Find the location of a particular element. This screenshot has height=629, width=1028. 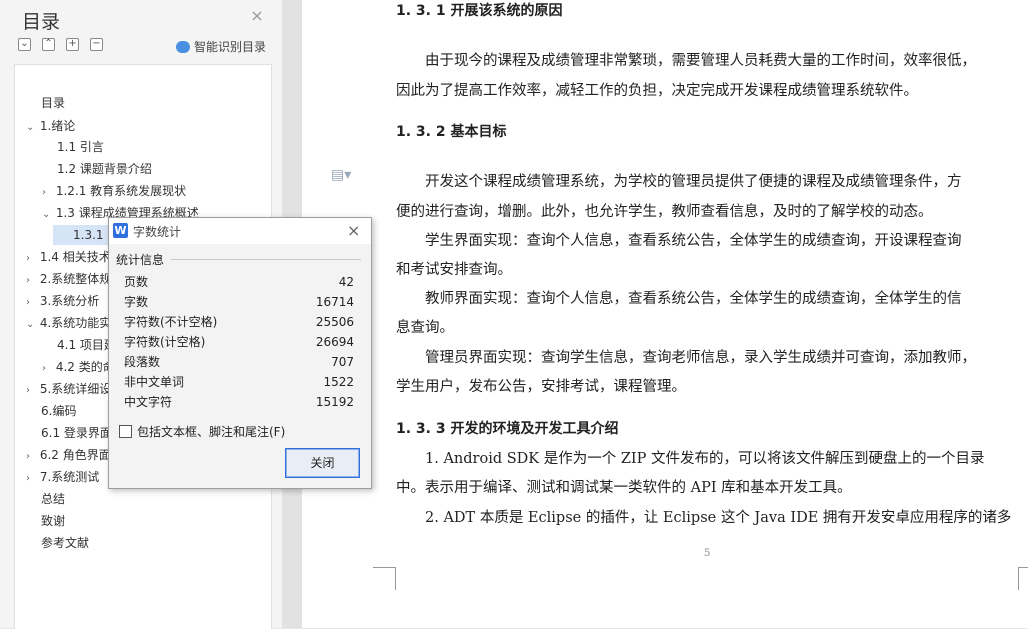

toc-item: 目录 is located at coordinates (53, 103).